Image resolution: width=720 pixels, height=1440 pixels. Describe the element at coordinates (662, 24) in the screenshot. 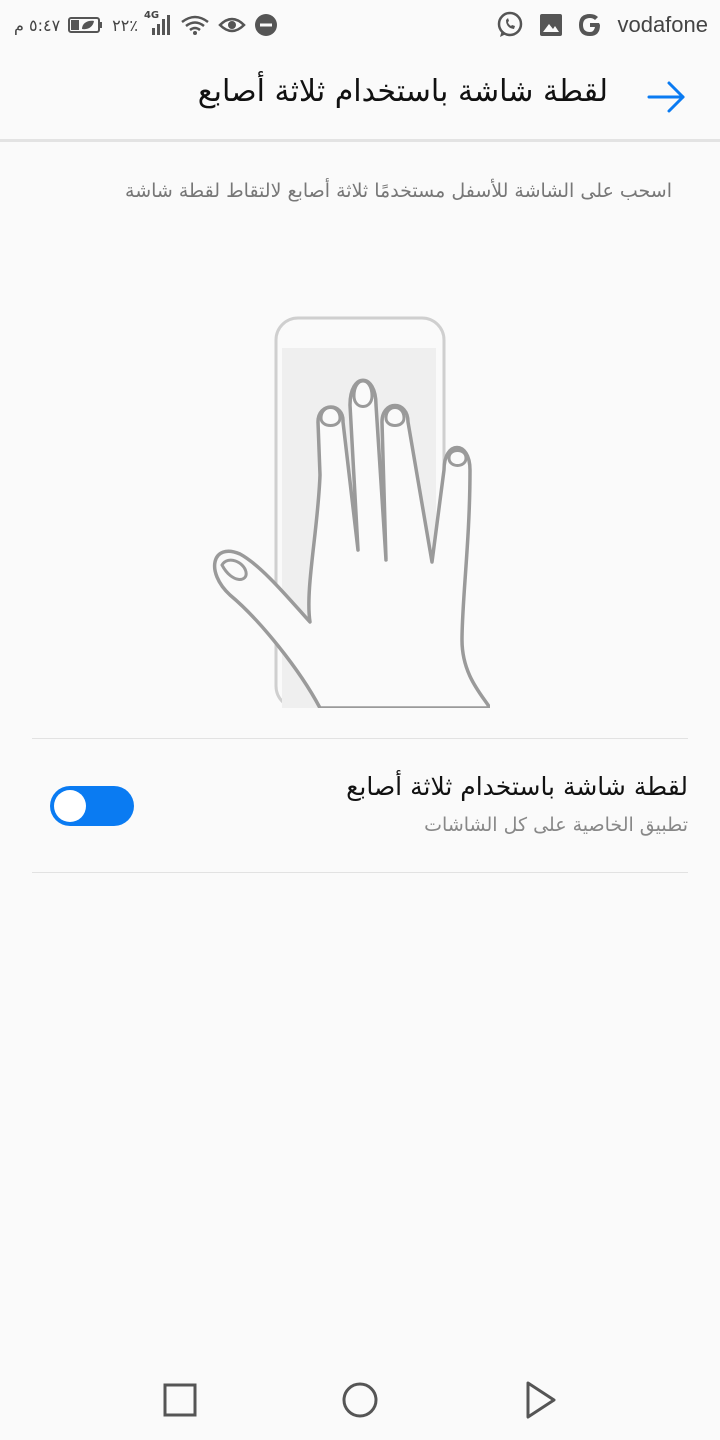

I see `carrier-name: vodafone` at that location.